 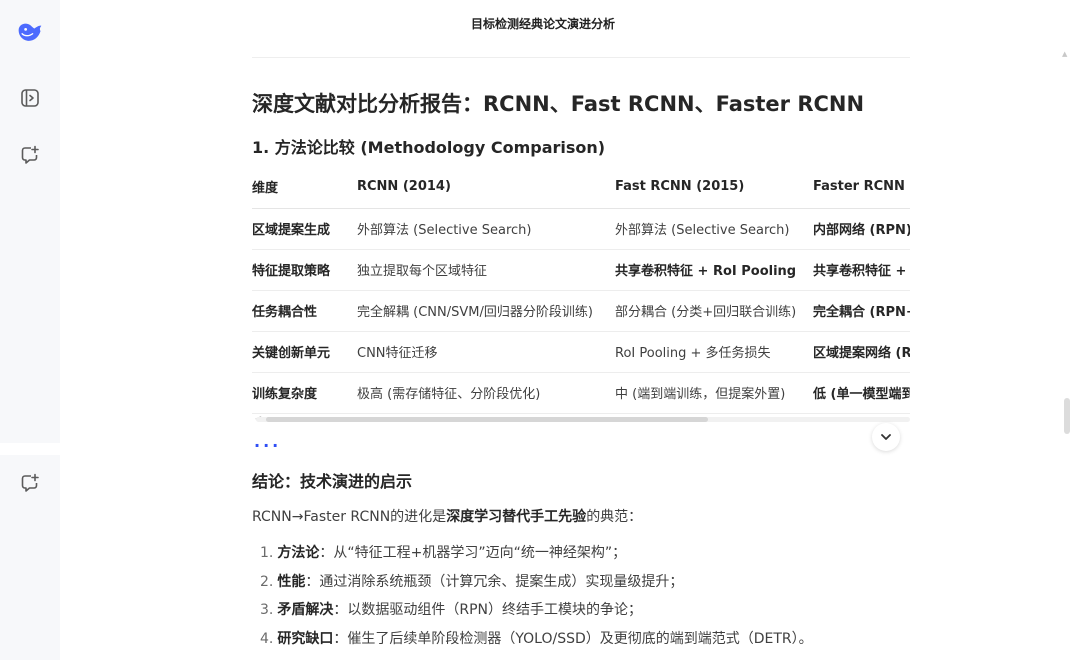 What do you see at coordinates (714, 352) in the screenshot?
I see `table-cell: RoI Pooling + 多任务损失` at bounding box center [714, 352].